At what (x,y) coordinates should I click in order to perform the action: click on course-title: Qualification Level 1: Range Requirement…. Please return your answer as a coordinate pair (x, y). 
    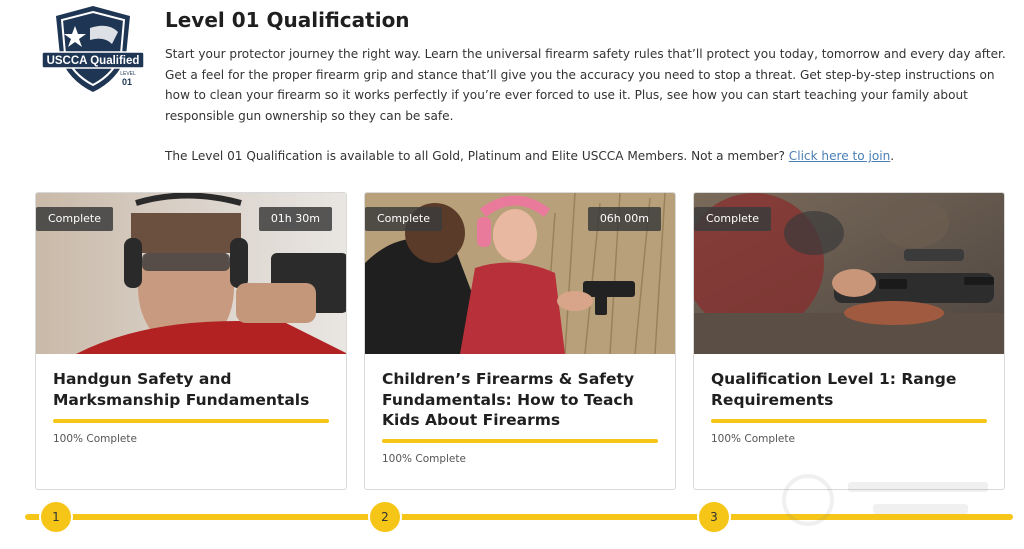
    Looking at the image, I should click on (850, 389).